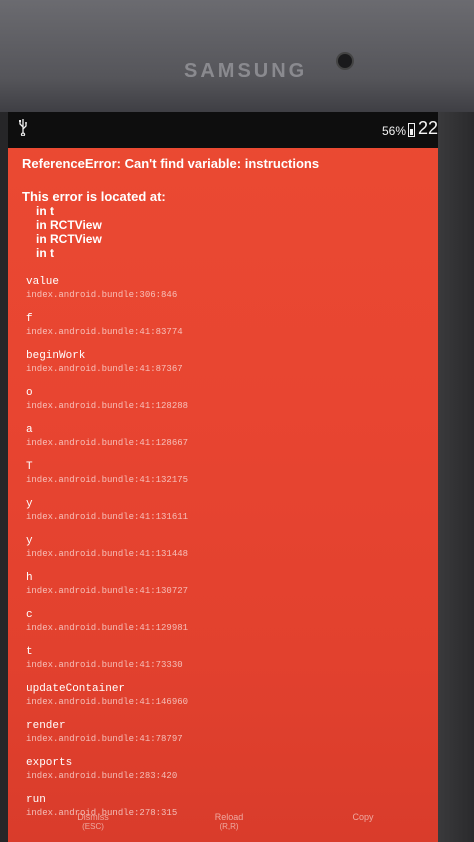 Image resolution: width=474 pixels, height=842 pixels. I want to click on stack-frame: beginWork index.android.bundle:41:87367, so click(226, 368).